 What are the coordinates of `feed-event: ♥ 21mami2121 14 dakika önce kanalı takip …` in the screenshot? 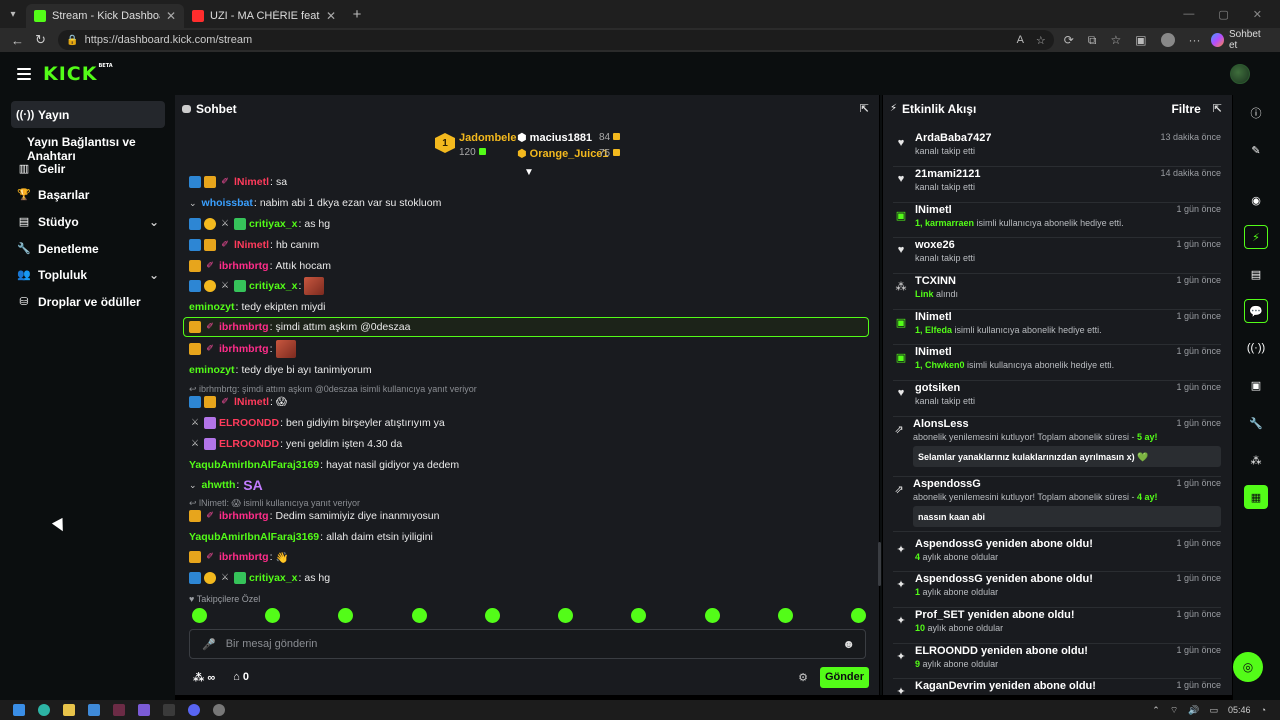 It's located at (1057, 185).